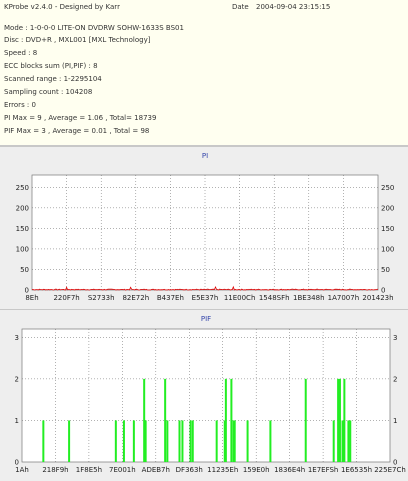 This screenshot has height=481, width=408. Describe the element at coordinates (22, 470) in the screenshot. I see `pif-x-tick-label: 1Ah` at that location.